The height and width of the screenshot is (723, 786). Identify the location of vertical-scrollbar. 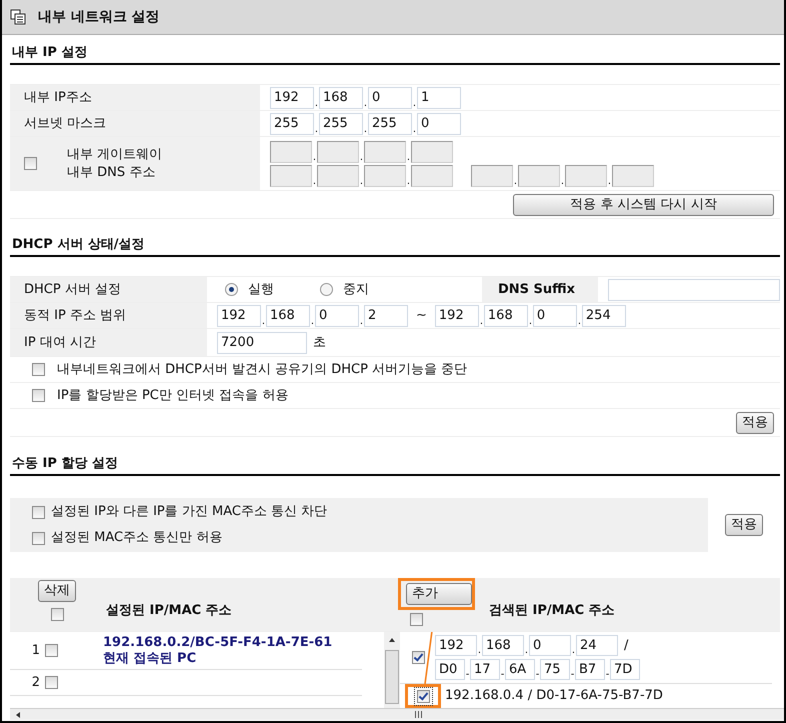
(392, 670).